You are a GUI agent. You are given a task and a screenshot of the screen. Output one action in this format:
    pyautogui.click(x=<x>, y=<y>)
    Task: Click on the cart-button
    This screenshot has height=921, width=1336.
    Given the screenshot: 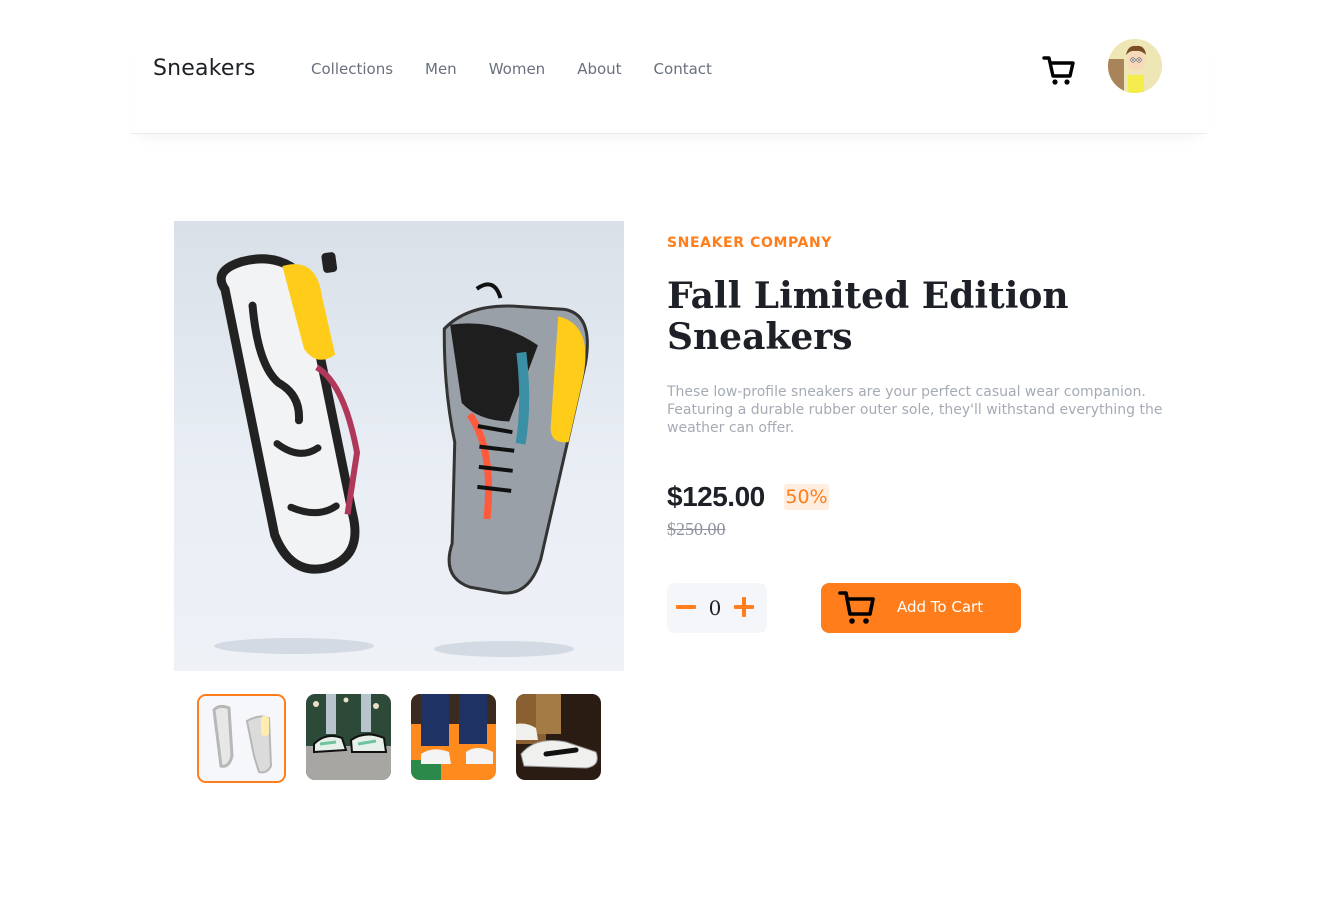 What is the action you would take?
    pyautogui.click(x=1059, y=70)
    